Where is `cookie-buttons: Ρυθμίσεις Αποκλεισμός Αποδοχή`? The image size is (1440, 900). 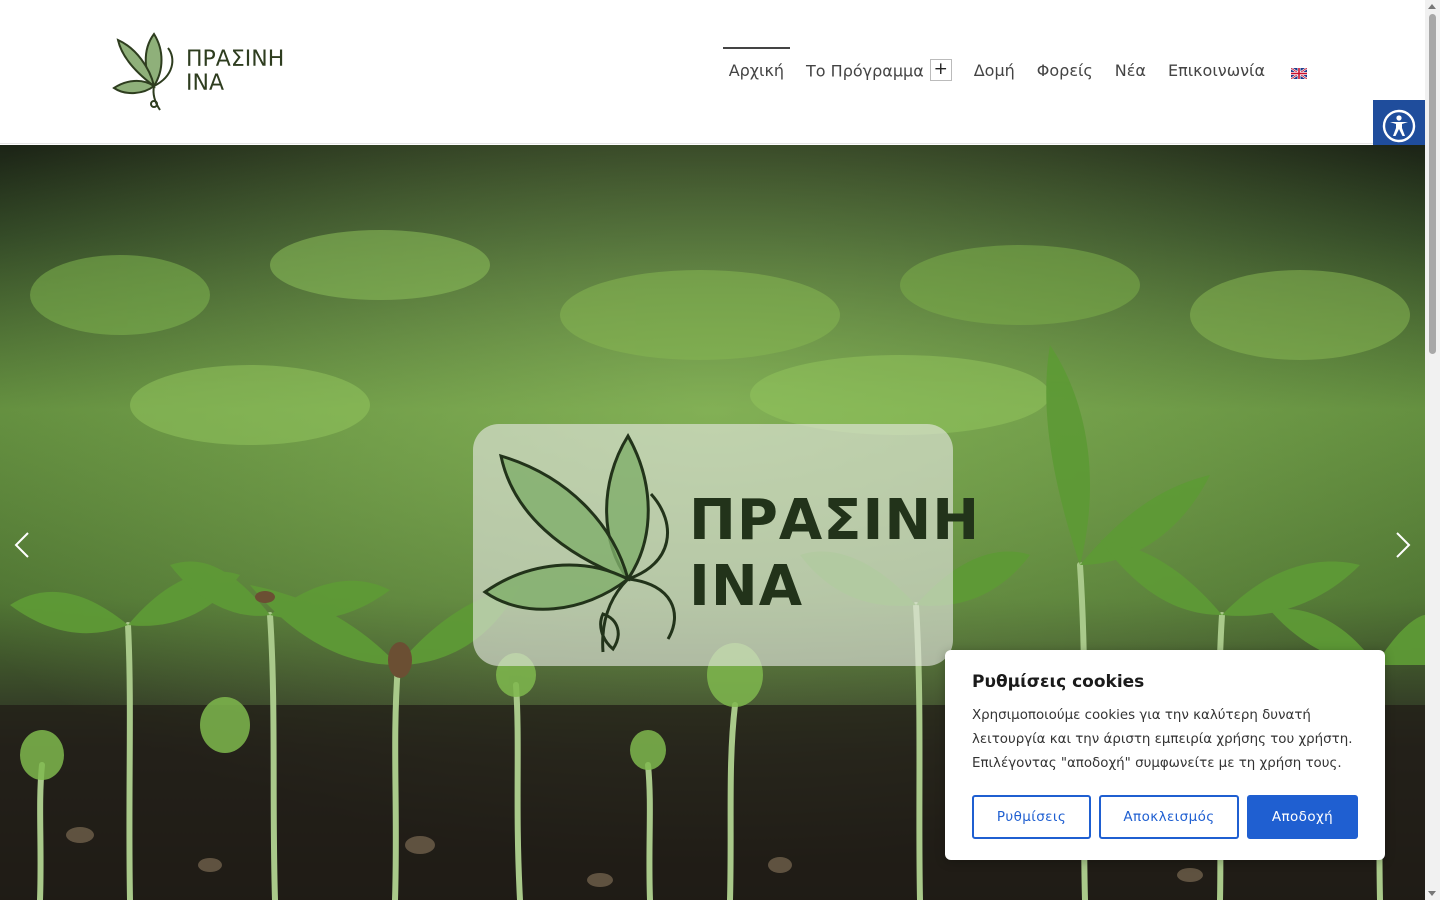
cookie-buttons: Ρυθμίσεις Αποκλεισμός Αποδοχή is located at coordinates (1165, 817).